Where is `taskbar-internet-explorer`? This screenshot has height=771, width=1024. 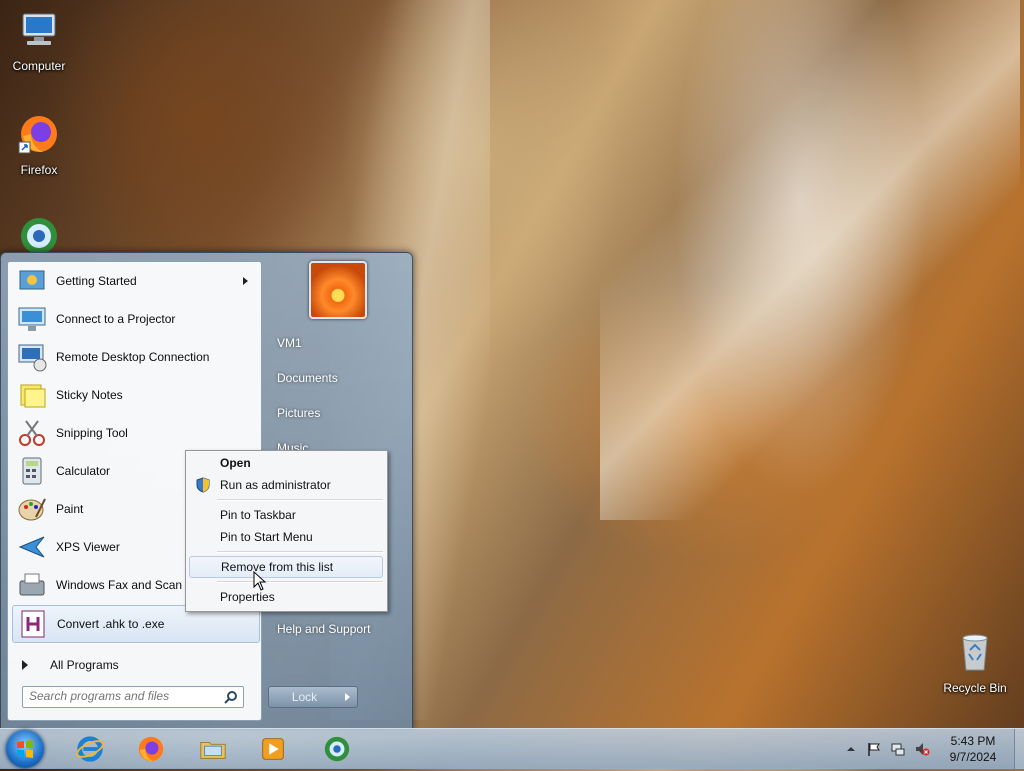 taskbar-internet-explorer is located at coordinates (90, 749).